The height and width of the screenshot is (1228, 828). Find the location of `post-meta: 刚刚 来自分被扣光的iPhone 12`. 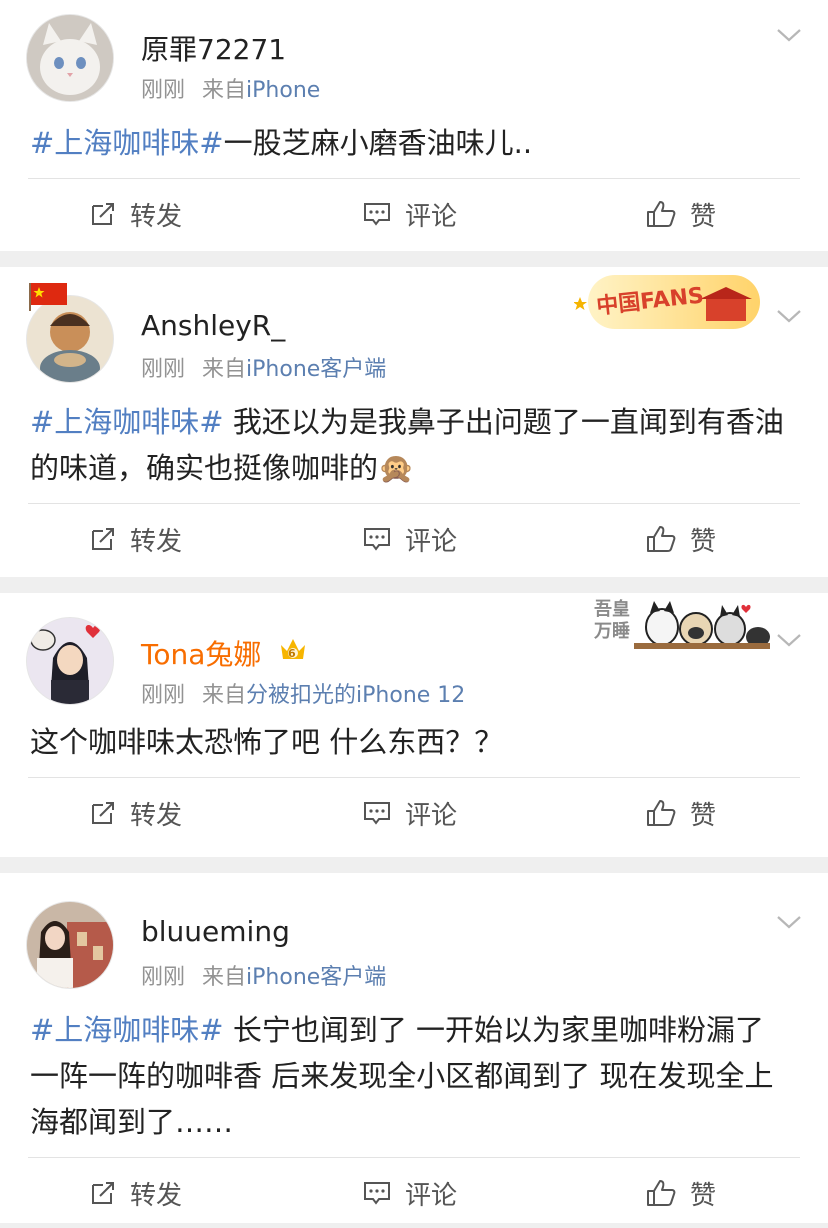

post-meta: 刚刚 来自分被扣光的iPhone 12 is located at coordinates (303, 693).